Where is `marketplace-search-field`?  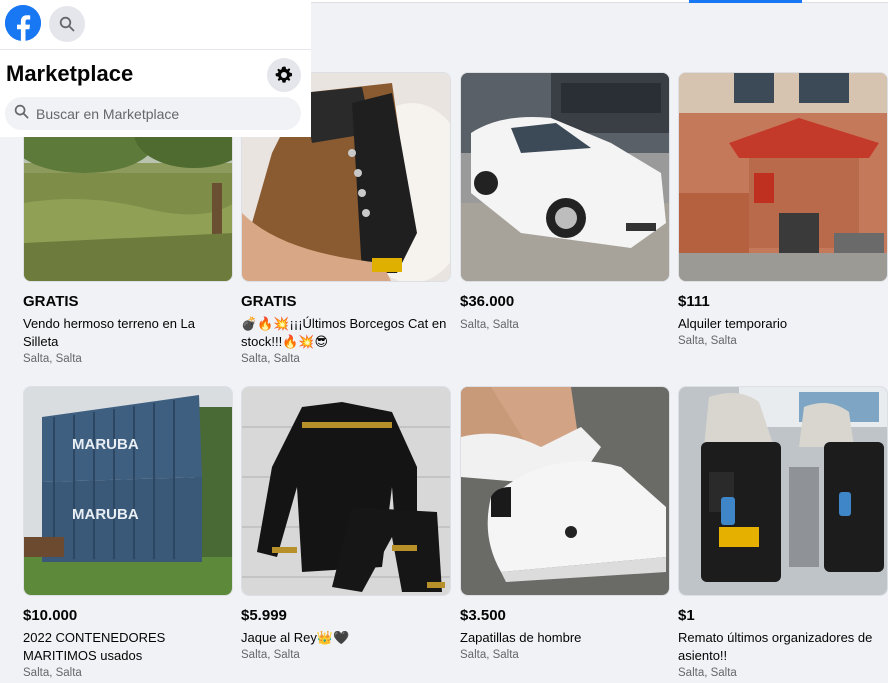 marketplace-search-field is located at coordinates (153, 113).